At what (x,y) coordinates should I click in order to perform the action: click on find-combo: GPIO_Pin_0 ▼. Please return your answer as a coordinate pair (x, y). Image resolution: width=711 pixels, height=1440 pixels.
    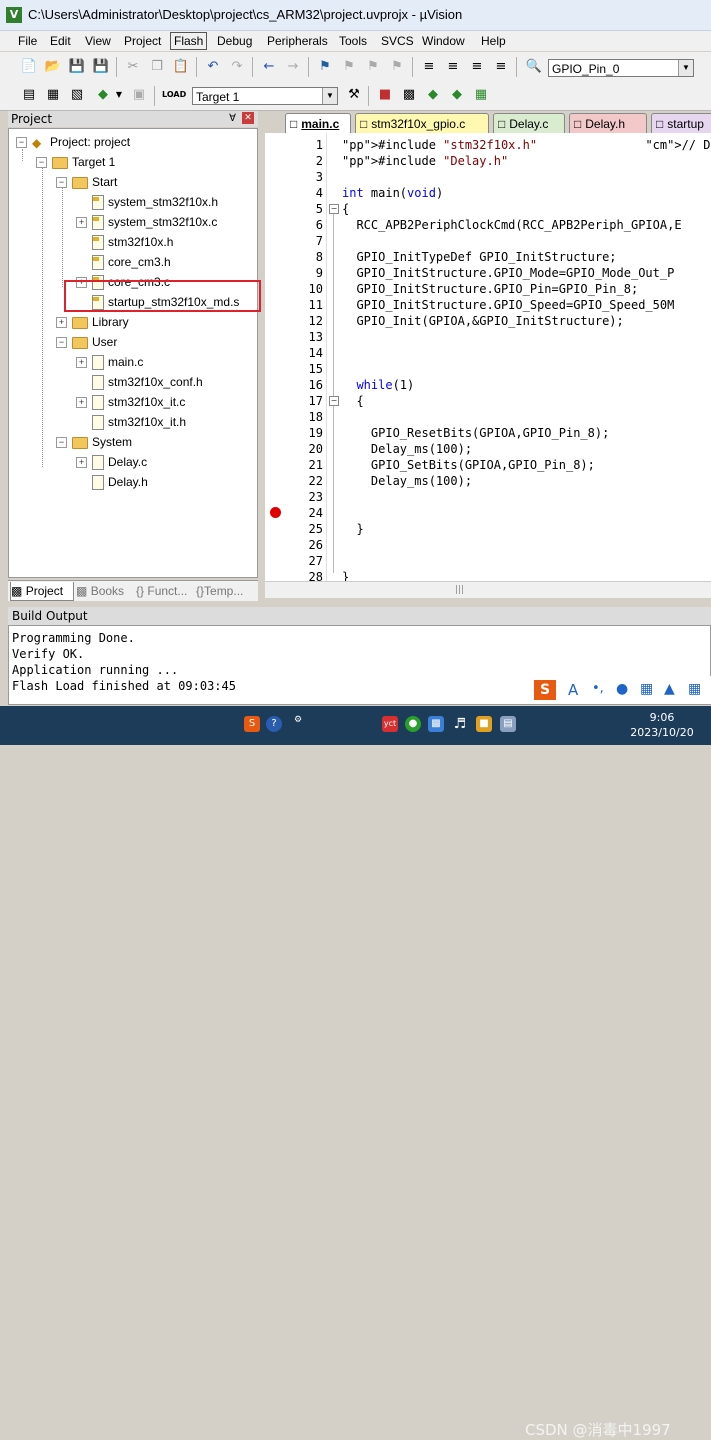
    Looking at the image, I should click on (621, 68).